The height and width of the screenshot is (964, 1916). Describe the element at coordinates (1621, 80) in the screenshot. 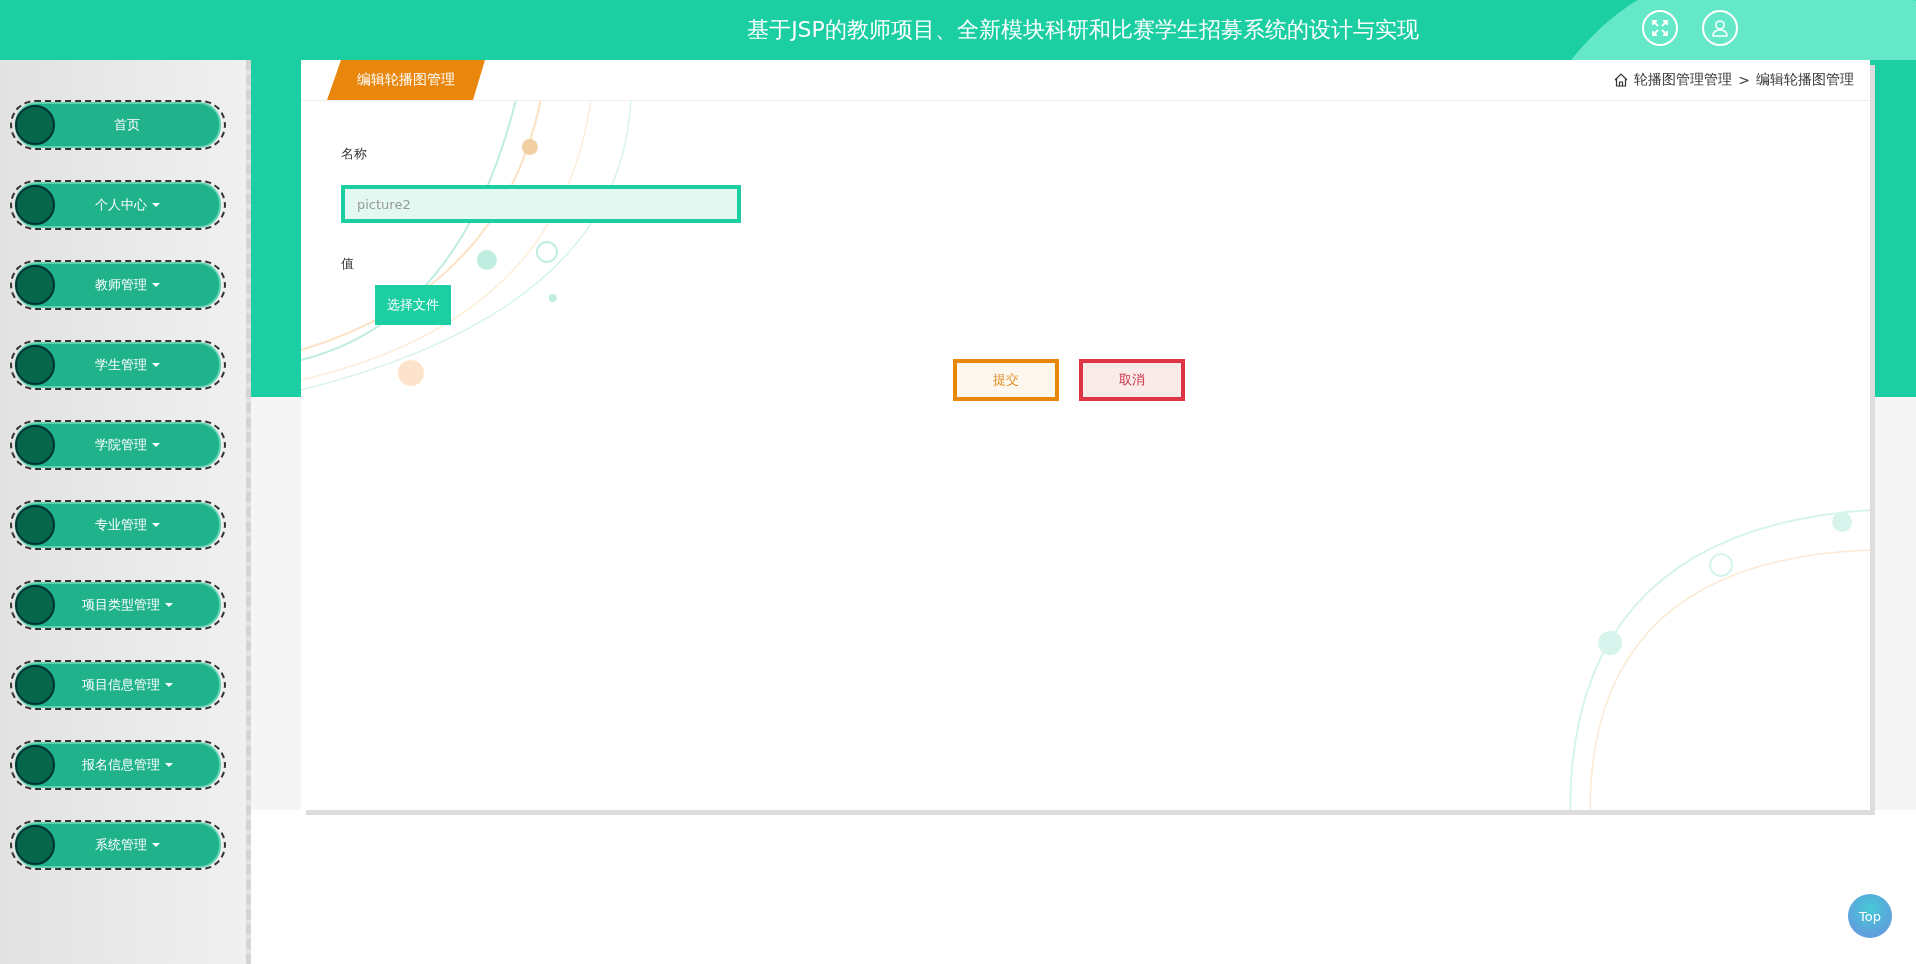

I see `home-icon` at that location.